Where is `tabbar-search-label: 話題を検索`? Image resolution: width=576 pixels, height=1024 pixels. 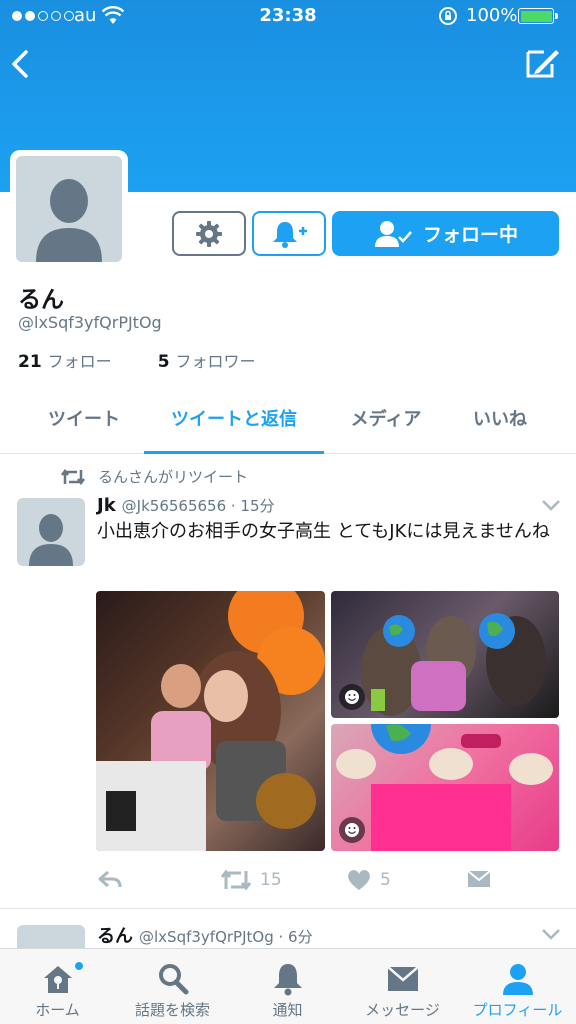 tabbar-search-label: 話題を検索 is located at coordinates (172, 1010).